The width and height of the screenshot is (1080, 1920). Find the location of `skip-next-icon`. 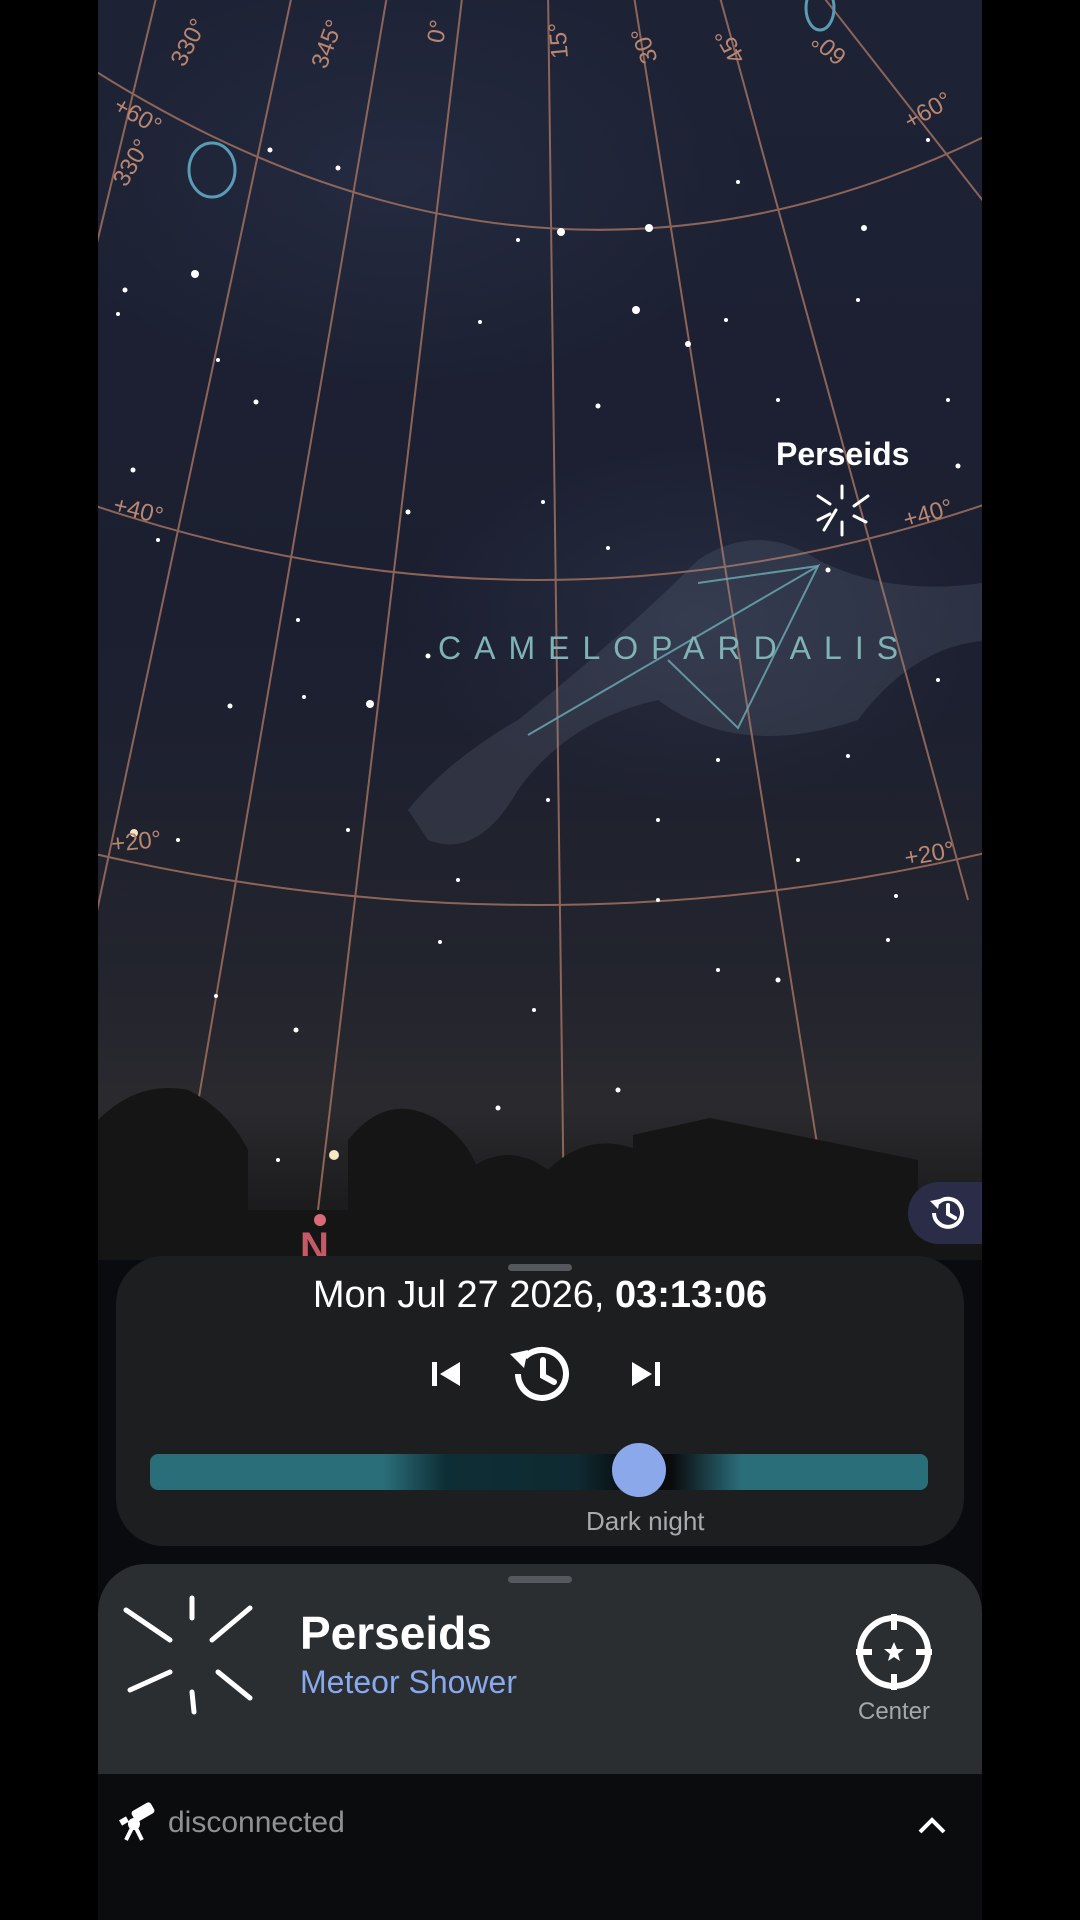

skip-next-icon is located at coordinates (646, 1374).